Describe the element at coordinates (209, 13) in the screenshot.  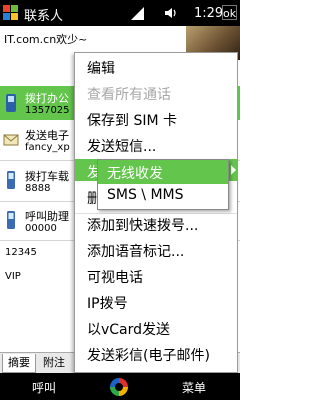
I see `clock: 1:29` at that location.